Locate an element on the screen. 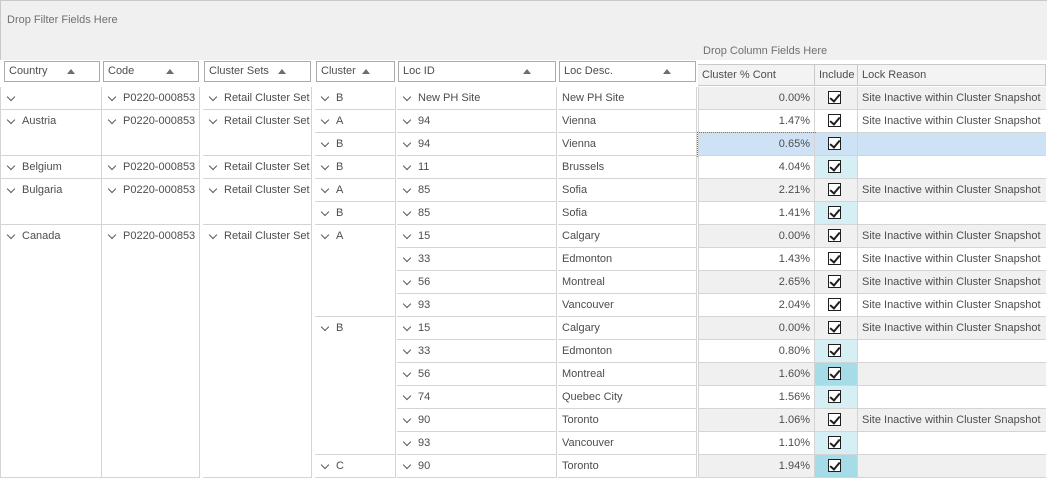 Image resolution: width=1048 pixels, height=481 pixels. cluster-pct-cell: 4.04% is located at coordinates (756, 167).